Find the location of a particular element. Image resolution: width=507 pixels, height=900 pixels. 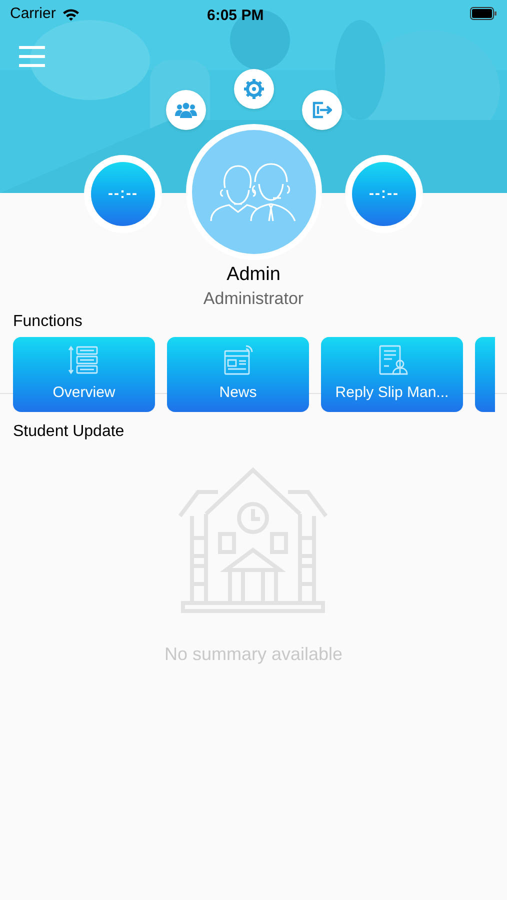

list-icon is located at coordinates (84, 360).